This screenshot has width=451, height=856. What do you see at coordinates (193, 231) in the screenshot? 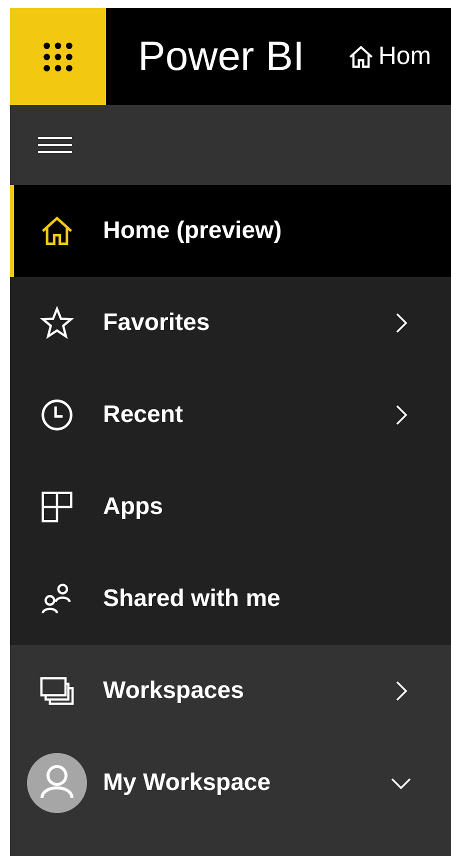
I see `nav-label: Home (preview)` at bounding box center [193, 231].